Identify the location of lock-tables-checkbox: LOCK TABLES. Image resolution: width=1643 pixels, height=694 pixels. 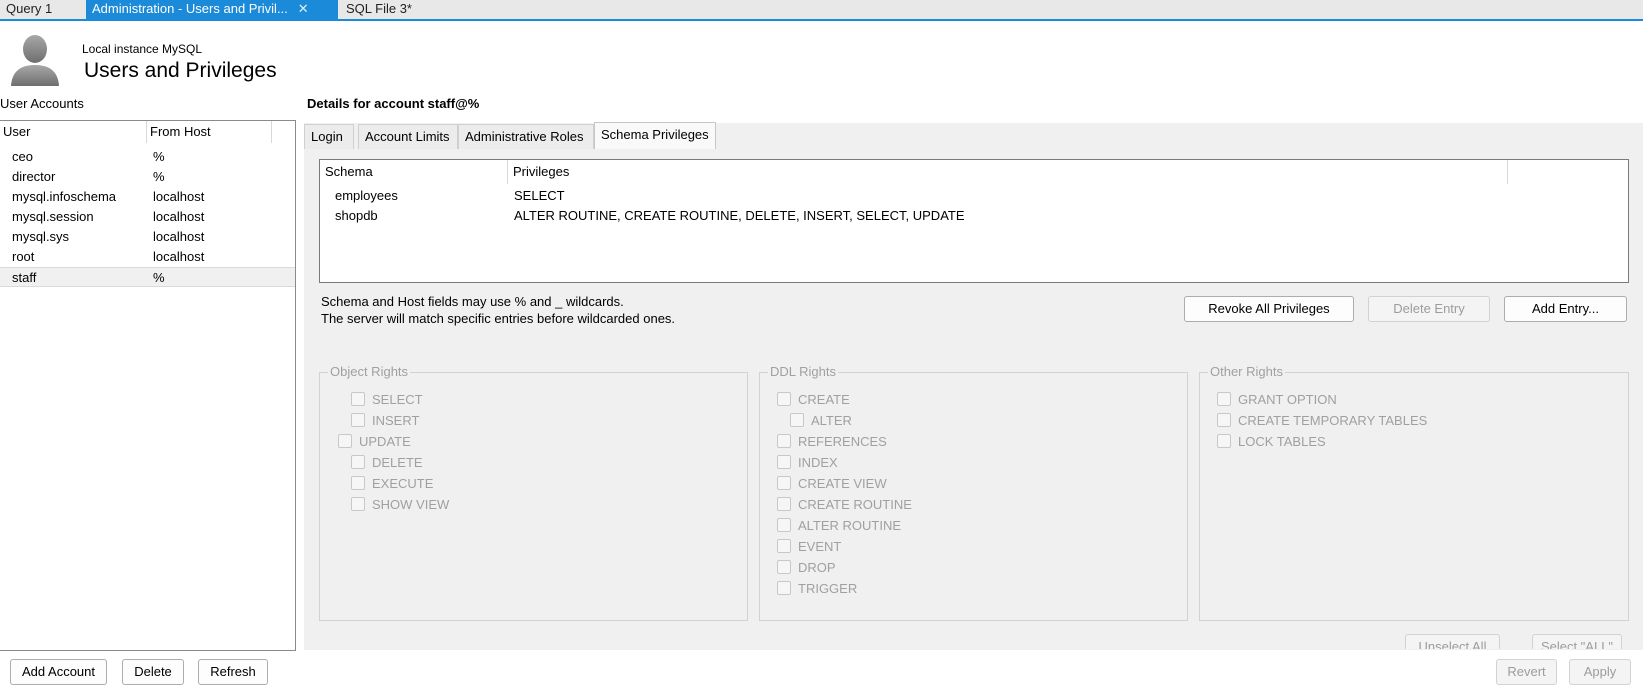
(1271, 443).